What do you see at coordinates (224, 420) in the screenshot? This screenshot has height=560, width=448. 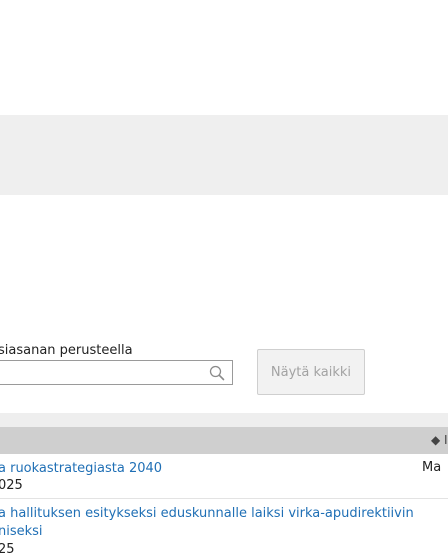 I see `table-top-strip` at bounding box center [224, 420].